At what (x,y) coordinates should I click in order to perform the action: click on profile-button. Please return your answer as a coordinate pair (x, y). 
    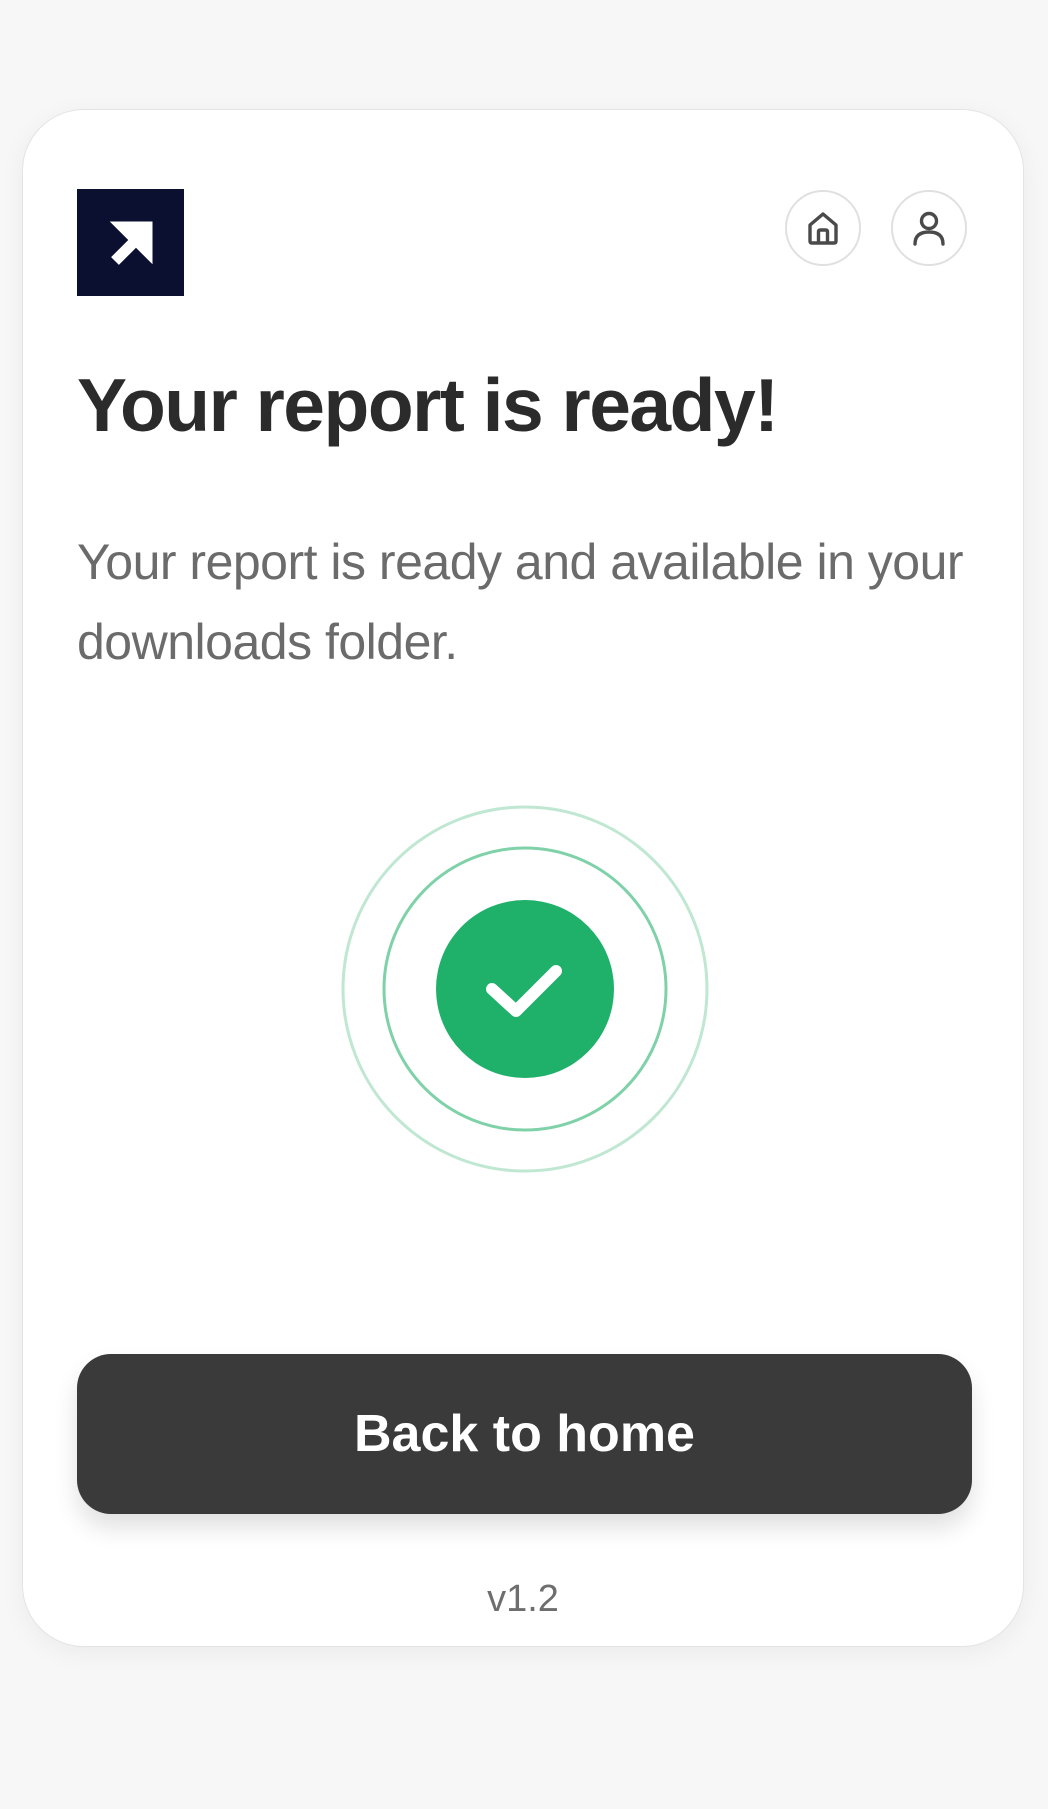
    Looking at the image, I should click on (929, 228).